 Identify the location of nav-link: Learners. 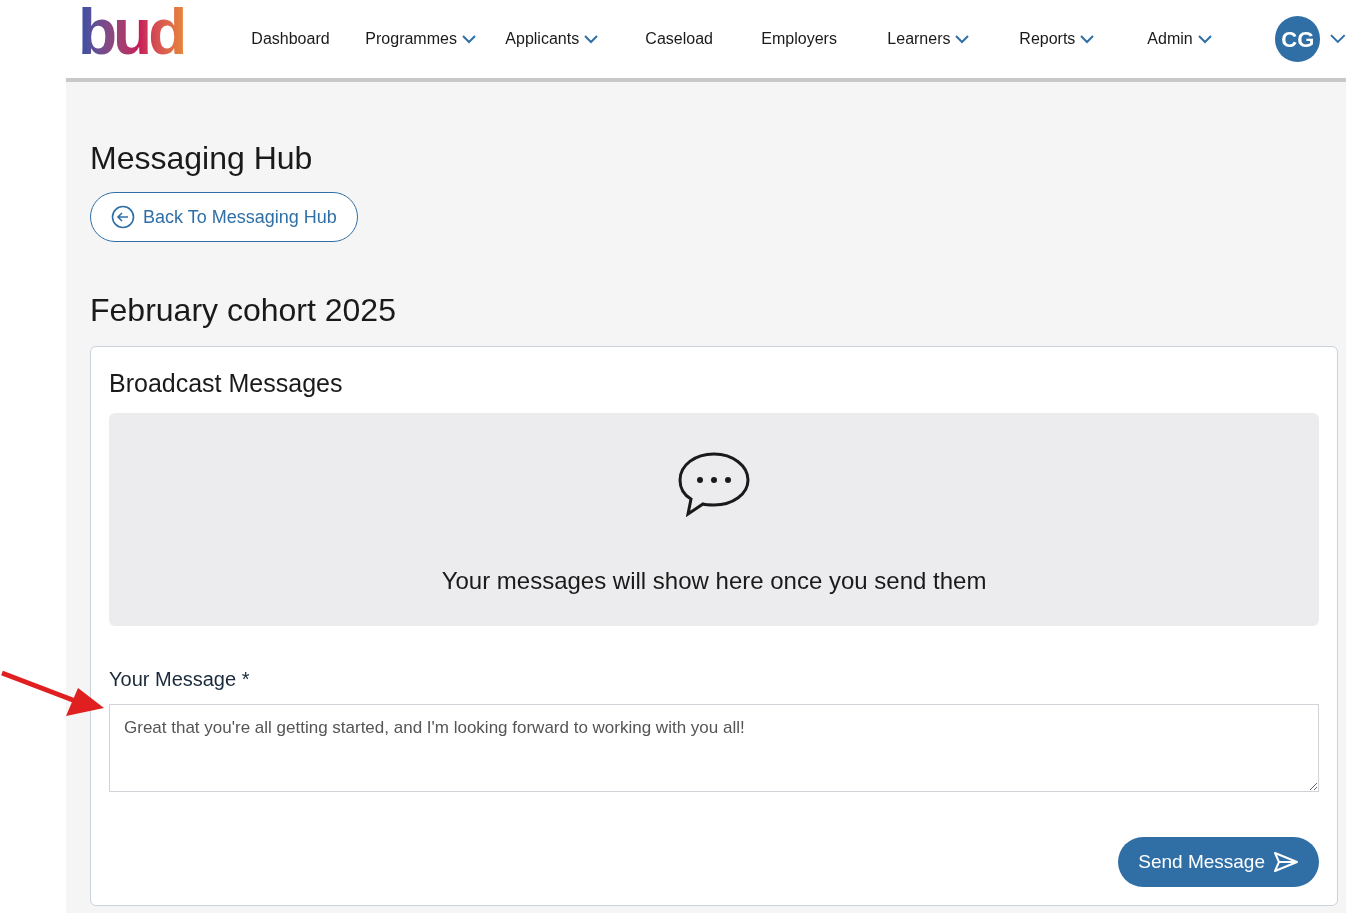
(953, 39).